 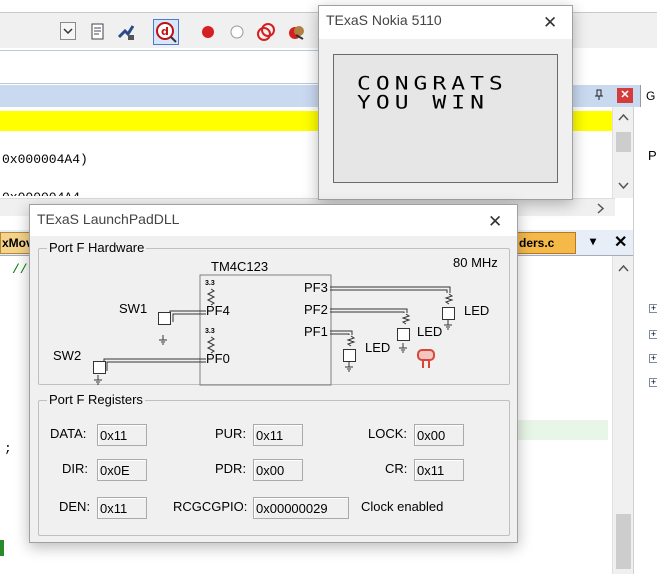 What do you see at coordinates (316, 309) in the screenshot?
I see `pin-pf2-label: PF2` at bounding box center [316, 309].